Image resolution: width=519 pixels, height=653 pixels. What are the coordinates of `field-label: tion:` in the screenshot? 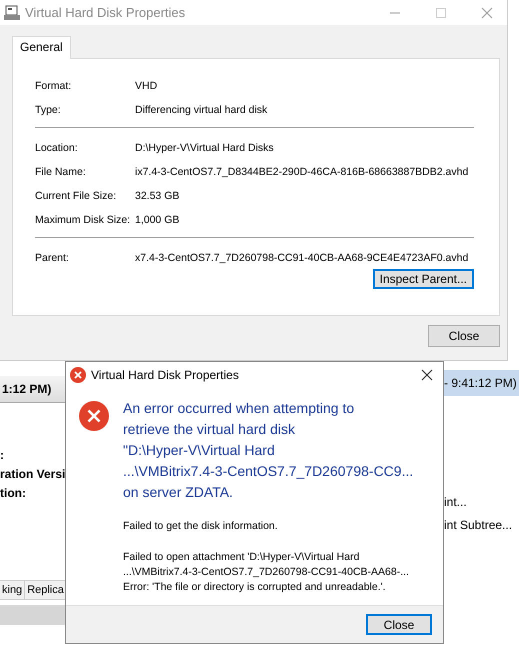 It's located at (13, 493).